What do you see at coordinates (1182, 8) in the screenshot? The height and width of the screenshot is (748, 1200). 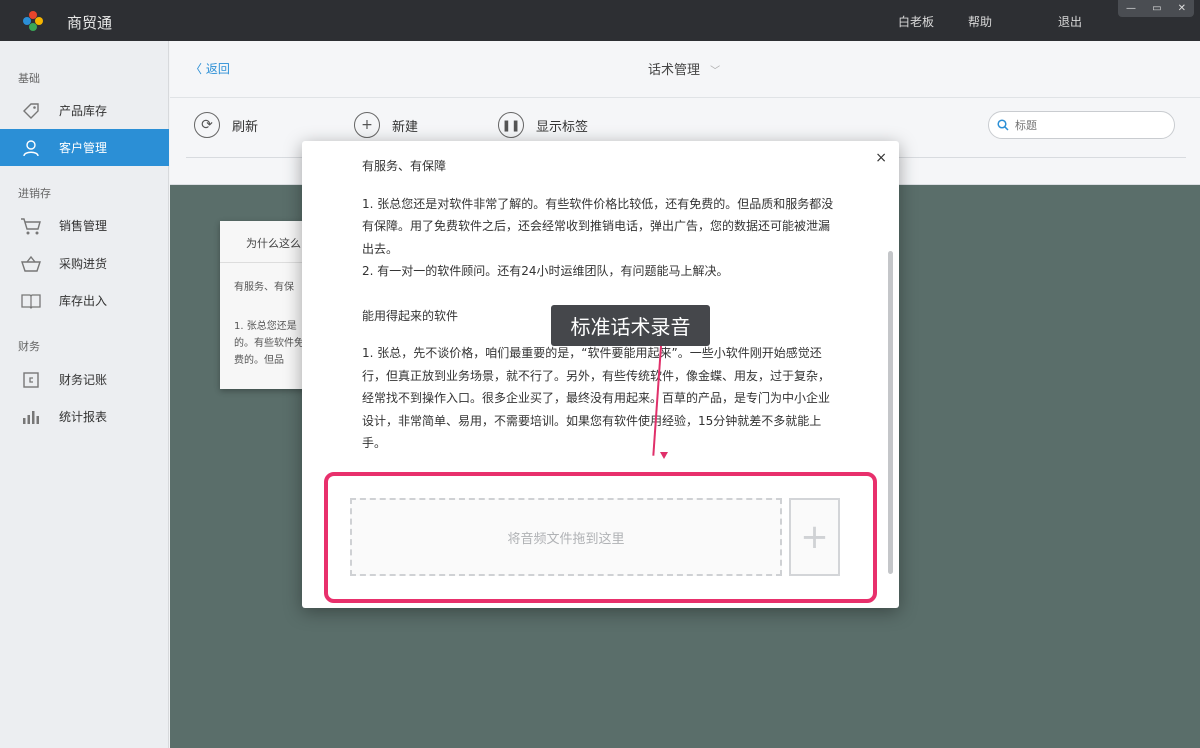 I see `close-window-icon: ✕` at bounding box center [1182, 8].